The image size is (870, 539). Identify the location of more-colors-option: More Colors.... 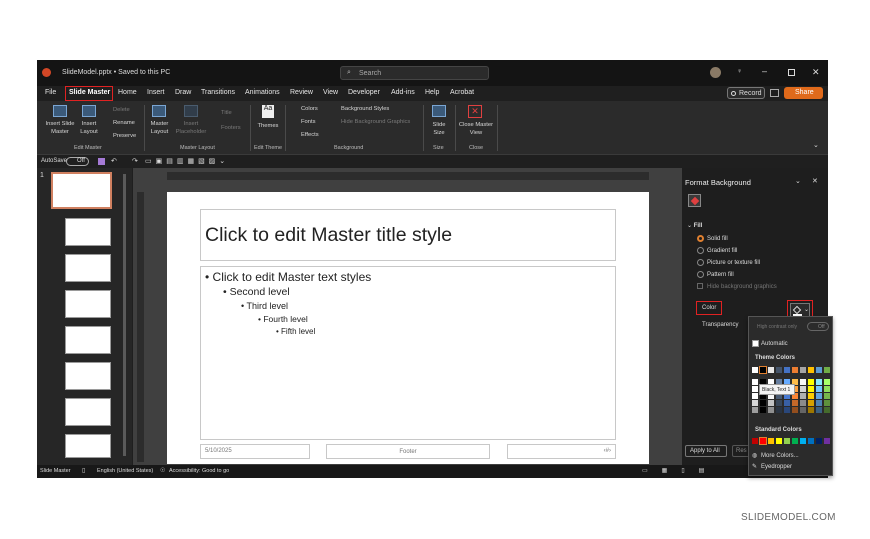
(780, 456).